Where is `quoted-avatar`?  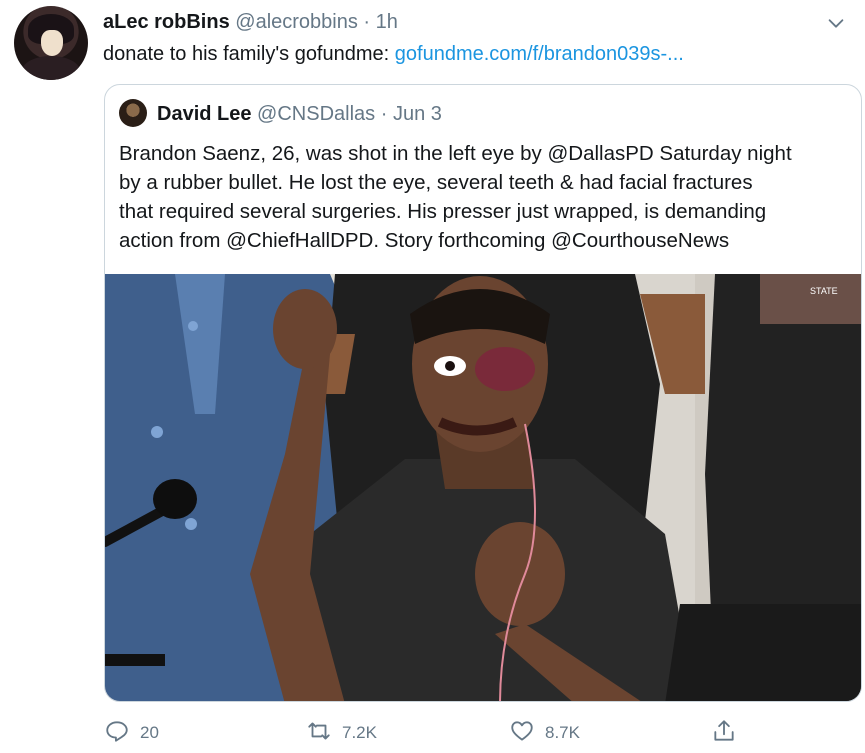
quoted-avatar is located at coordinates (133, 113).